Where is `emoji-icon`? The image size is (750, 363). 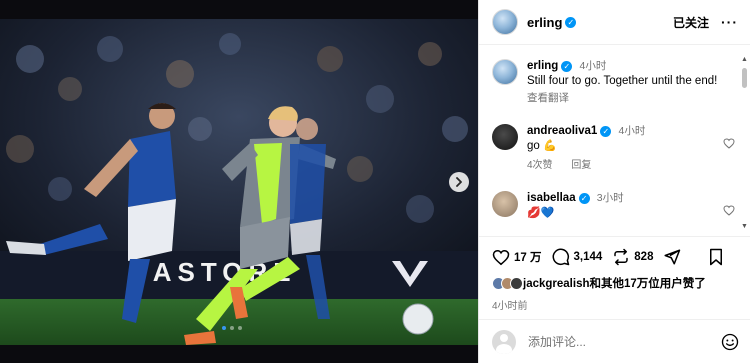 emoji-icon is located at coordinates (730, 342).